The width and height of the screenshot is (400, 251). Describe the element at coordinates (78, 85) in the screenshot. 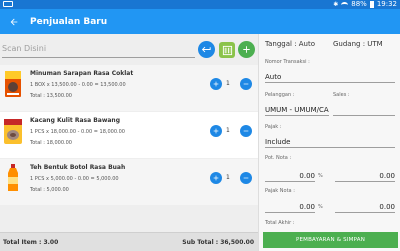

I see `item-detail: 1 BOX x 13,500.00 - 0.00 = 13,500.00` at that location.